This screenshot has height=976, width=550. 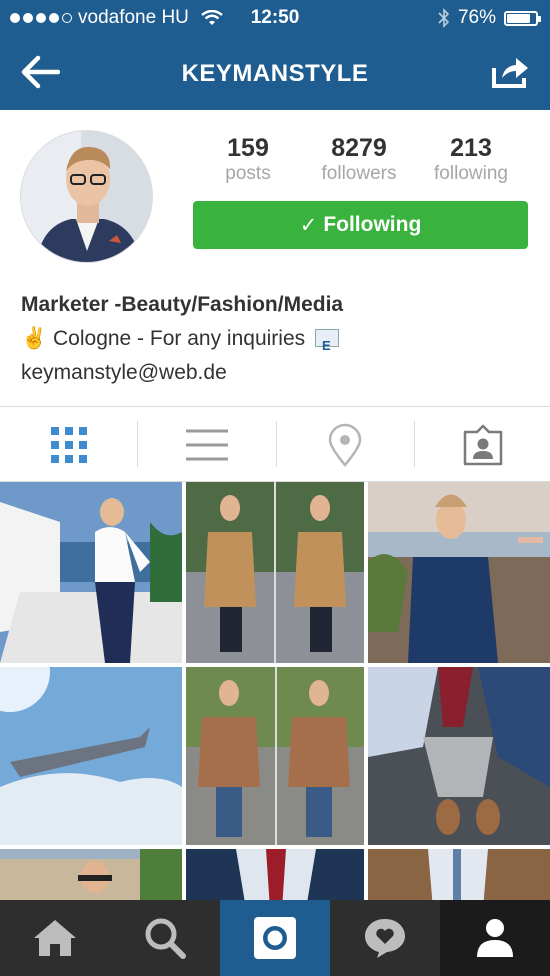 I want to click on search-icon, so click(x=165, y=938).